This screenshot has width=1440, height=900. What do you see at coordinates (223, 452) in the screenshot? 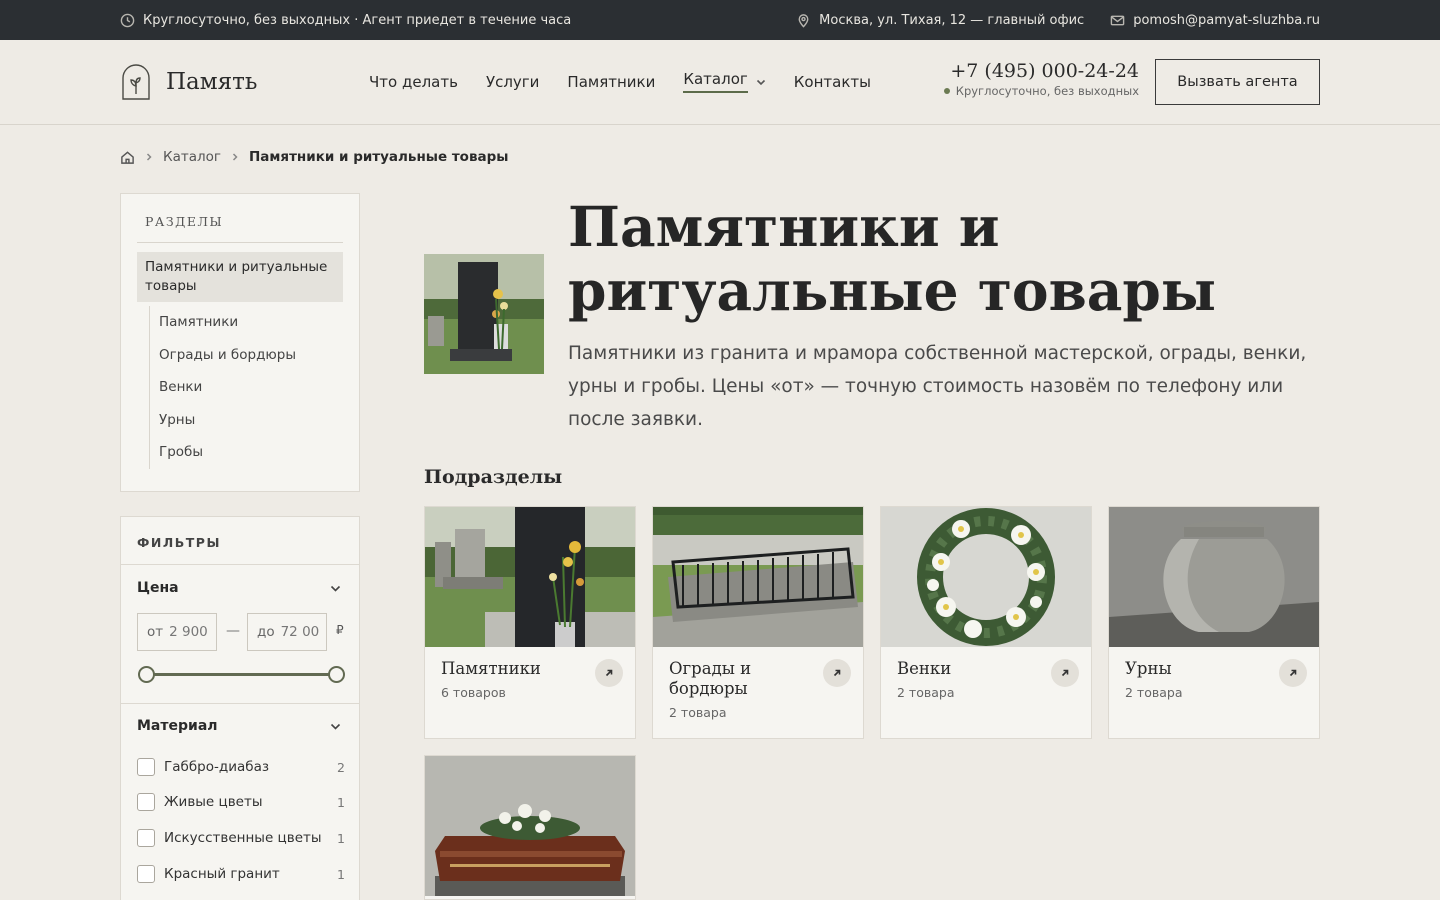
I see `sections-item-coffins: Гробы` at bounding box center [223, 452].